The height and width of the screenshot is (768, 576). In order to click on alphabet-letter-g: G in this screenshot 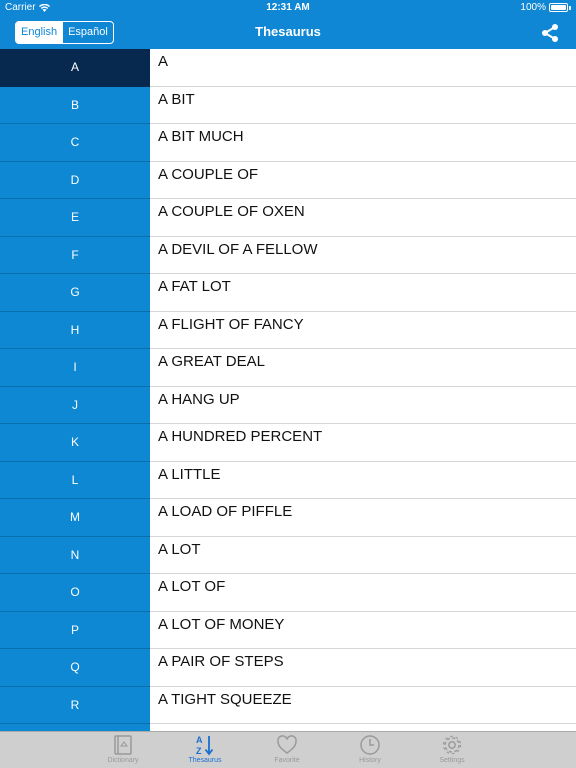, I will do `click(75, 293)`.